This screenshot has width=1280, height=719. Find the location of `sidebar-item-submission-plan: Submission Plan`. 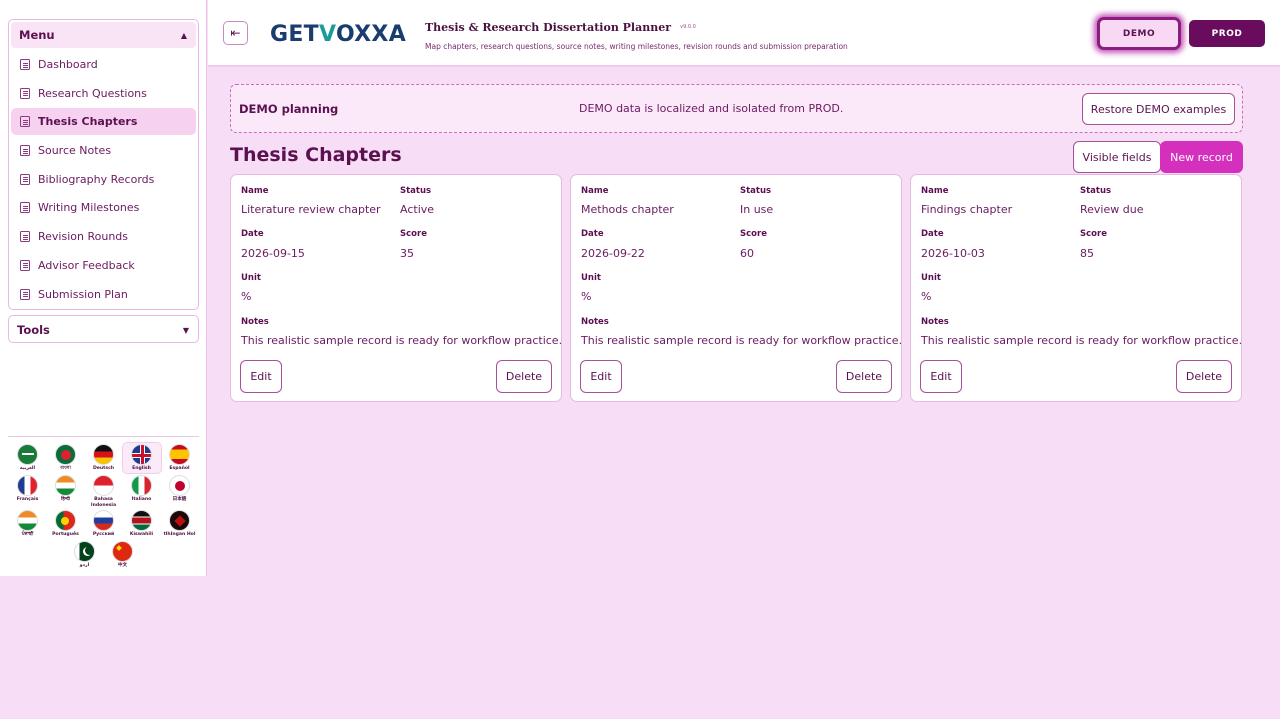

sidebar-item-submission-plan: Submission Plan is located at coordinates (103, 294).